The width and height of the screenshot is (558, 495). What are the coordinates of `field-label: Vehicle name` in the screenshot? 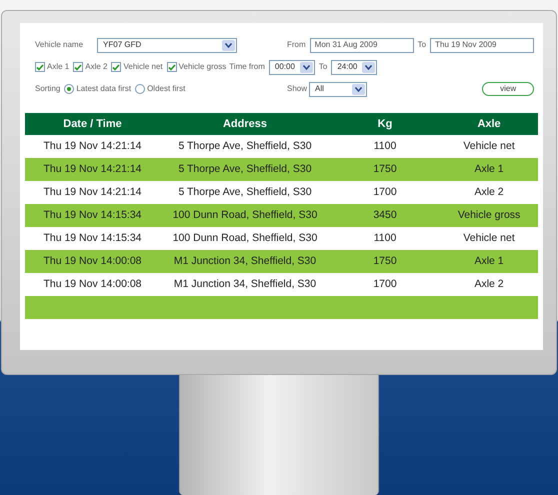 It's located at (59, 45).